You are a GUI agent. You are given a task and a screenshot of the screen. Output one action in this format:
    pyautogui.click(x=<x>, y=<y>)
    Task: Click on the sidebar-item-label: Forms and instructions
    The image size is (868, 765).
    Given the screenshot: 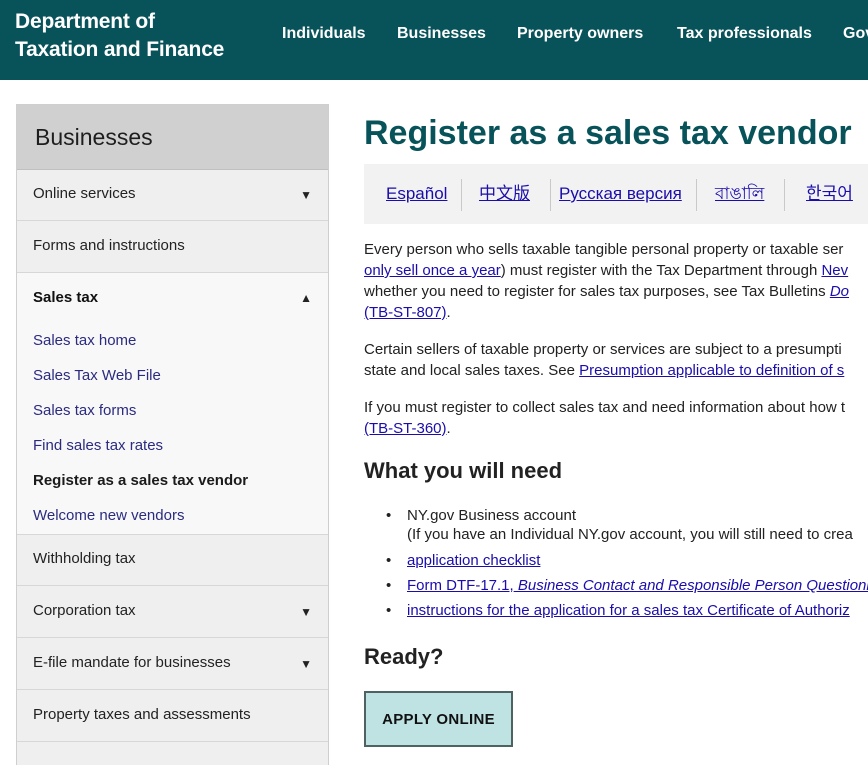 What is the action you would take?
    pyautogui.click(x=109, y=245)
    